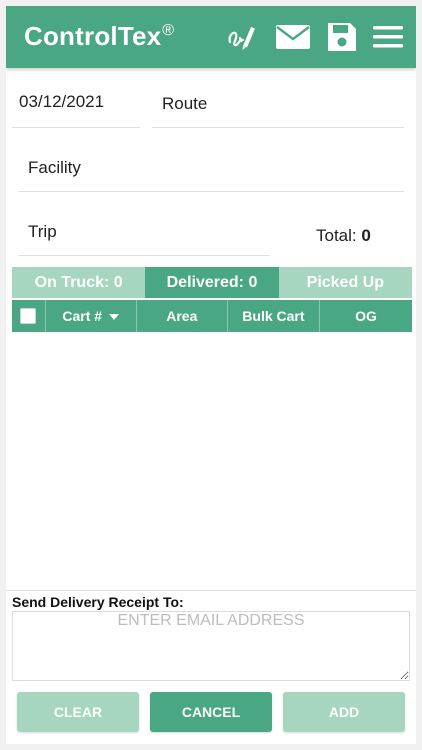 This screenshot has width=422, height=750. What do you see at coordinates (62, 101) in the screenshot?
I see `date-value: 03/12/2021` at bounding box center [62, 101].